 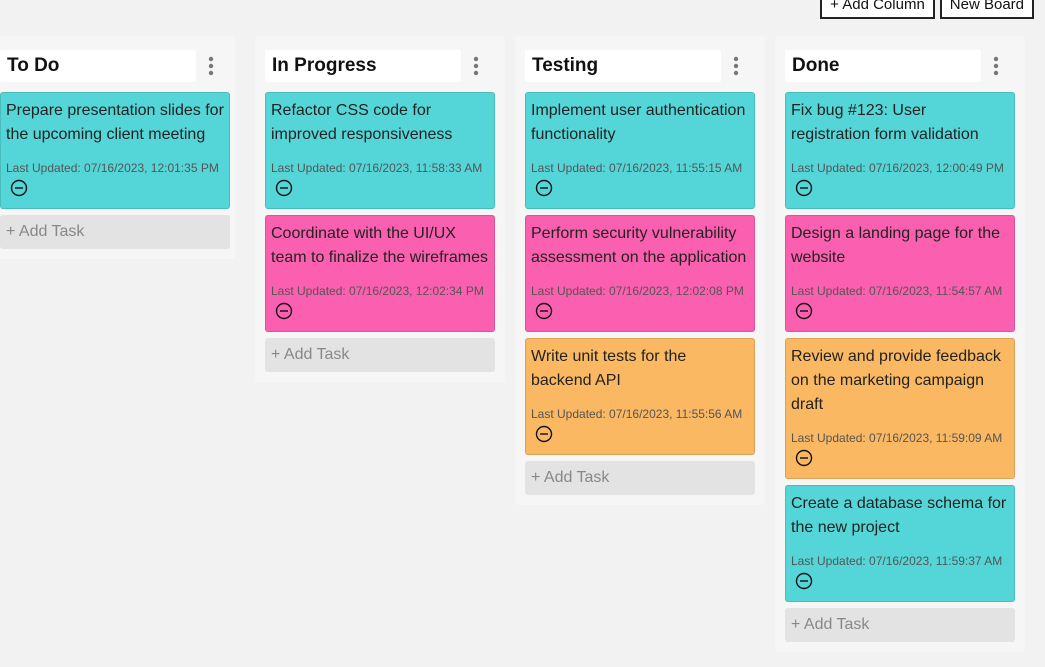 I want to click on task-last-updated: Last Updated: 07/16/2023, 11:55:15 AM, so click(x=637, y=168).